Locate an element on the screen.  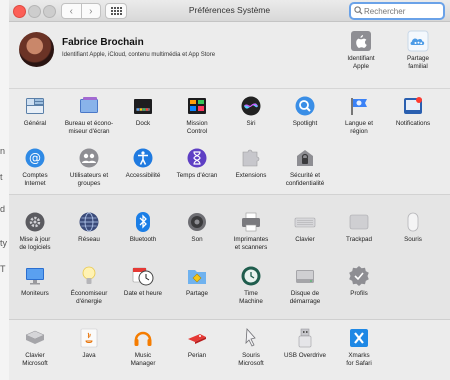
pref-displays: Moniteurs is located at coordinates (35, 281).